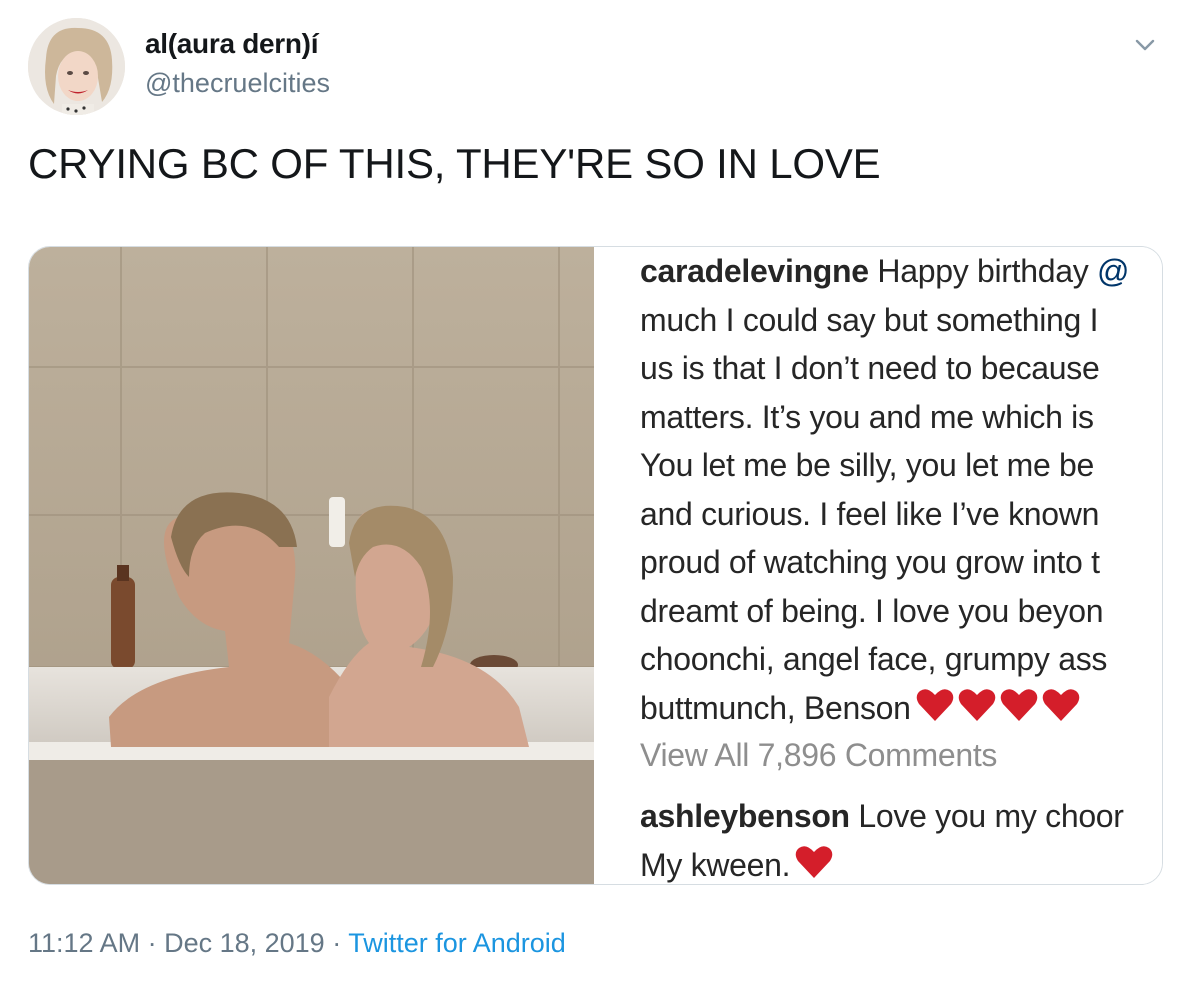  Describe the element at coordinates (867, 416) in the screenshot. I see `caption-line: matters. It’s you and me which is` at that location.